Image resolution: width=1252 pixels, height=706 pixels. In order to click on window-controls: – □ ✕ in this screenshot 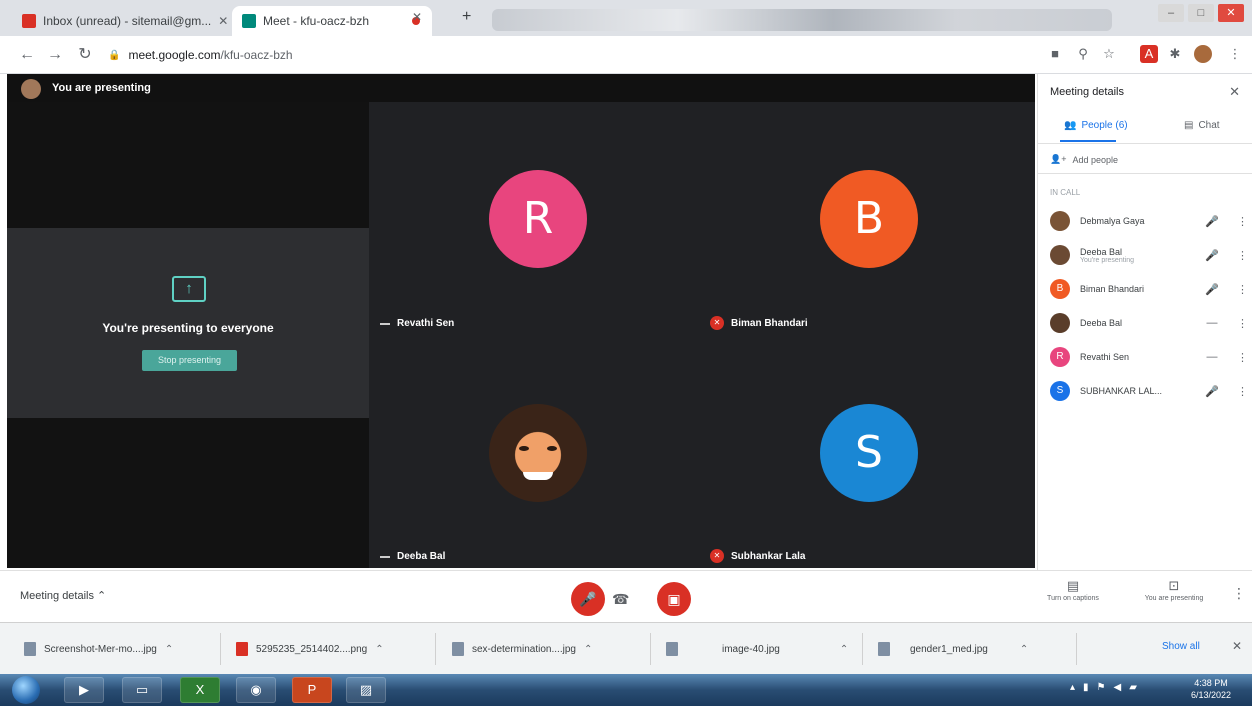, I will do `click(1201, 13)`.